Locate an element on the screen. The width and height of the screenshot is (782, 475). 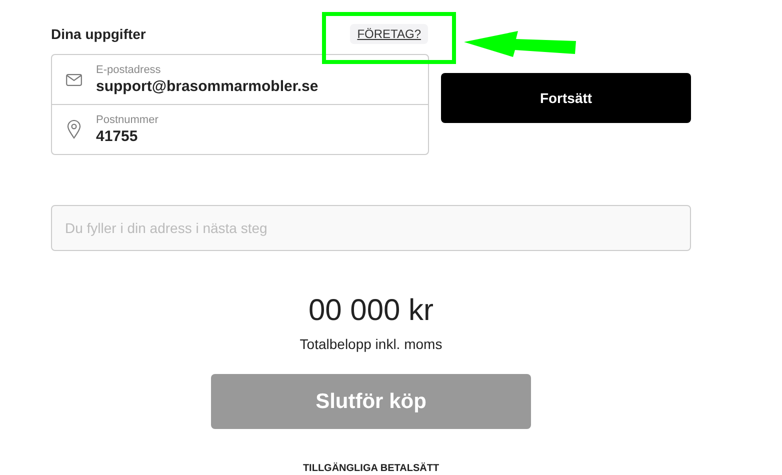
envelope-icon is located at coordinates (74, 80).